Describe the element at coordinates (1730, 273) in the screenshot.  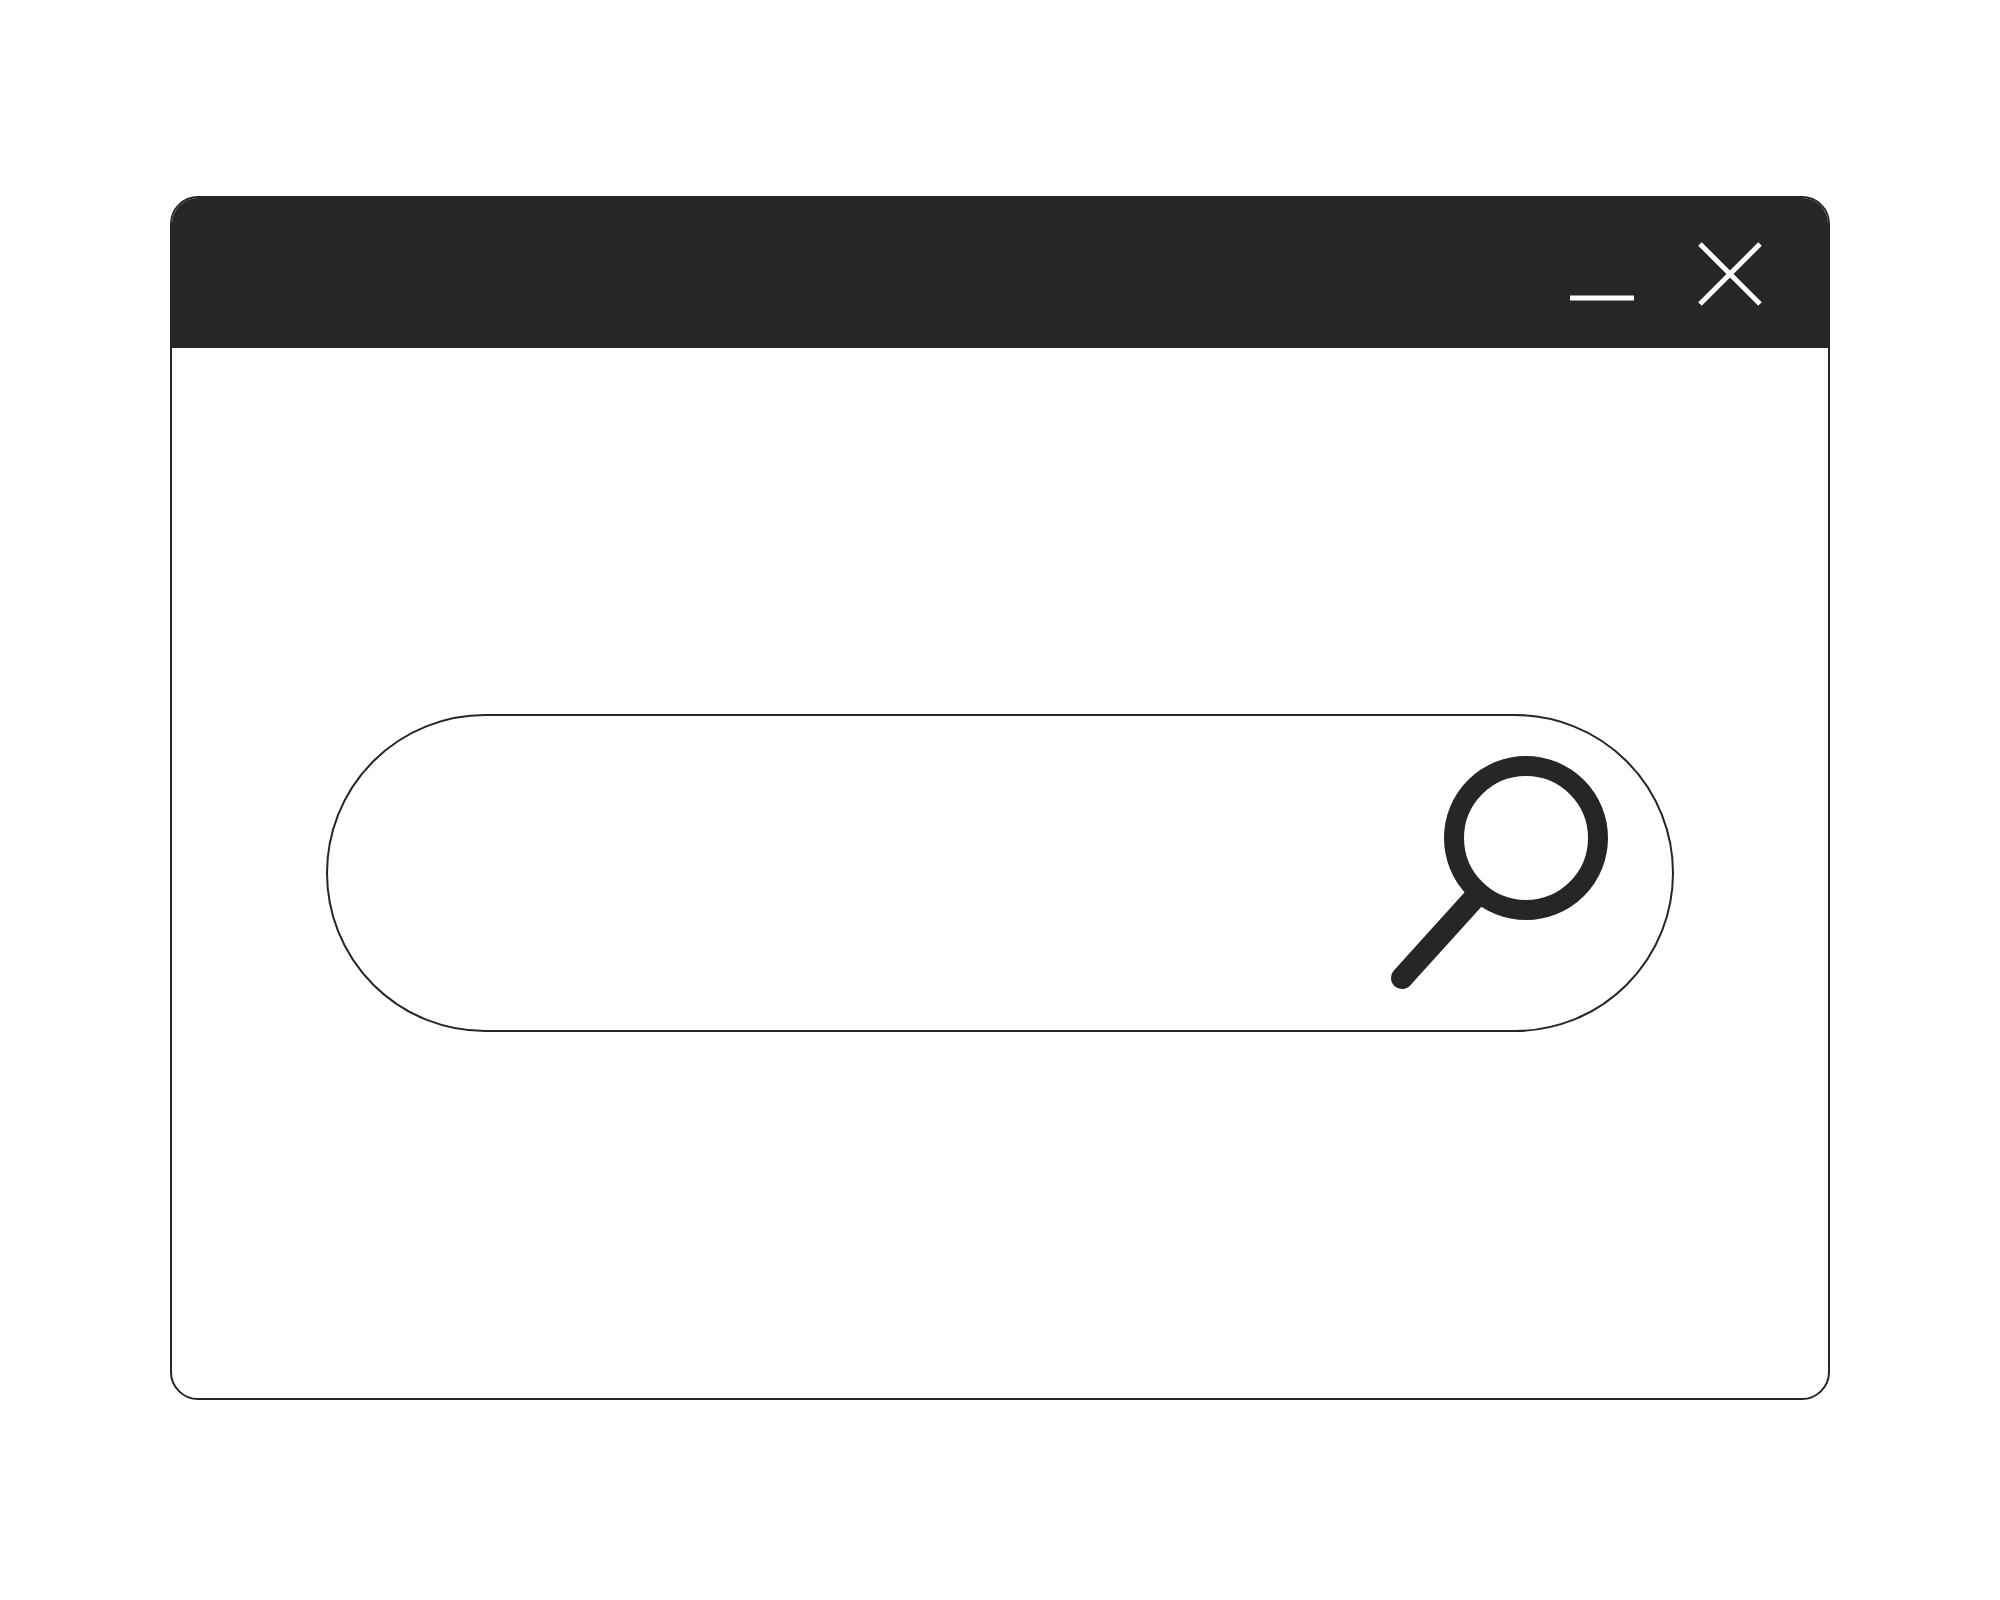
I see `close-button` at that location.